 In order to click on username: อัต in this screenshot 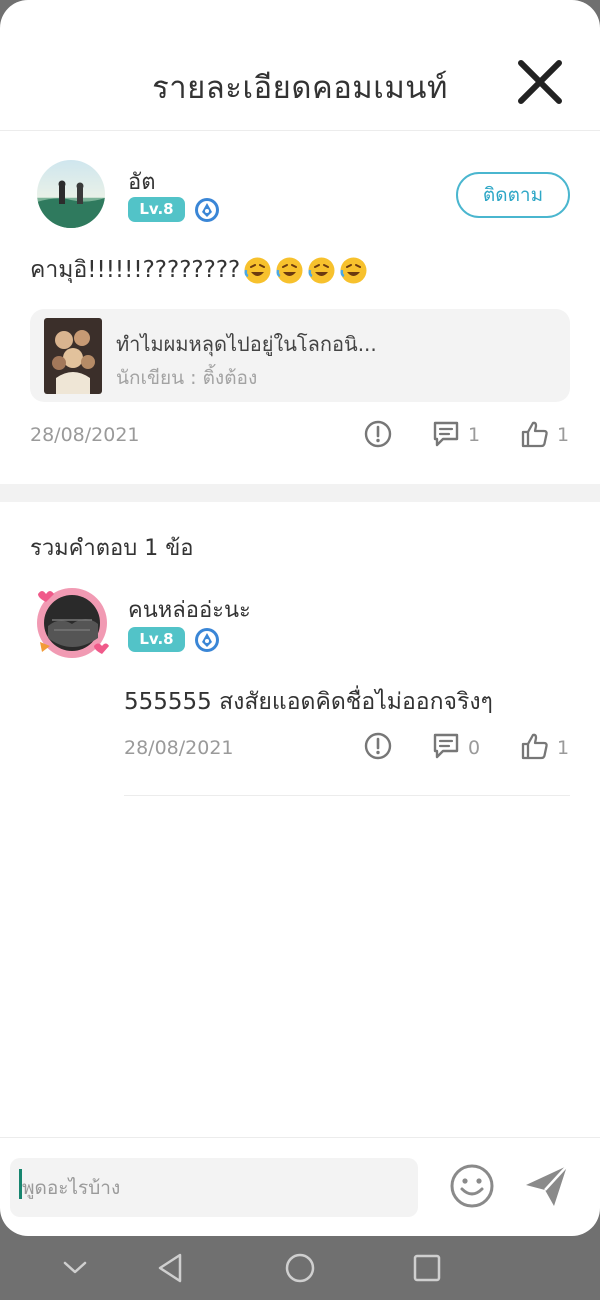, I will do `click(142, 181)`.